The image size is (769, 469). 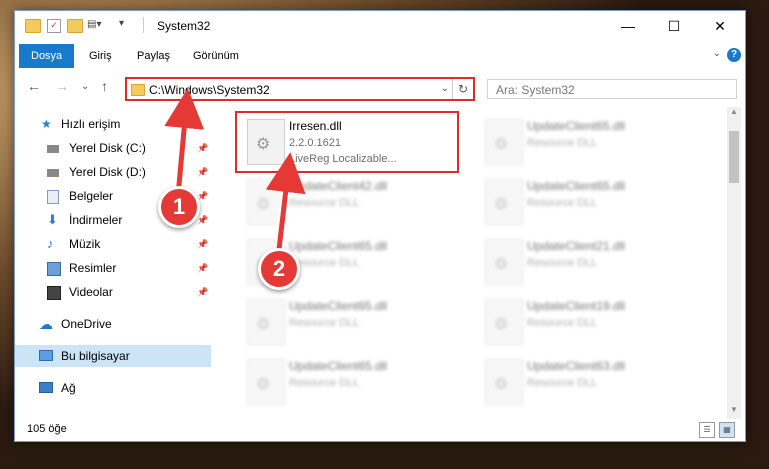 What do you see at coordinates (91, 292) in the screenshot?
I see `sidebar-item-label: Videolar` at bounding box center [91, 292].